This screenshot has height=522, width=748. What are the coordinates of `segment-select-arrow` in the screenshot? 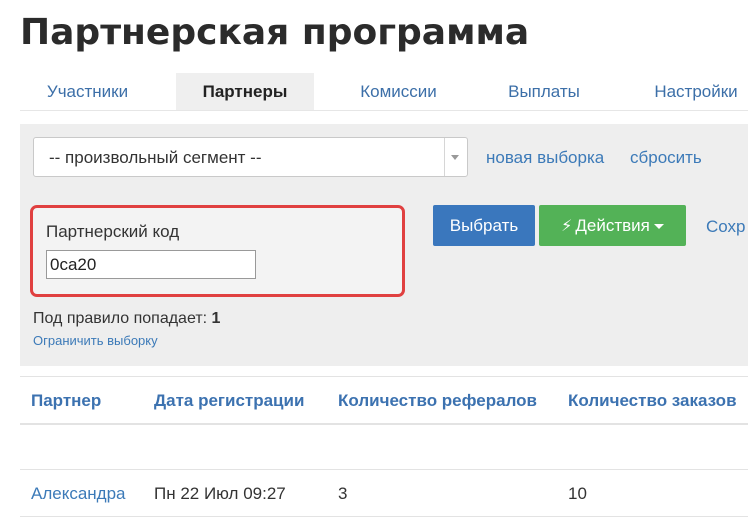 It's located at (455, 157).